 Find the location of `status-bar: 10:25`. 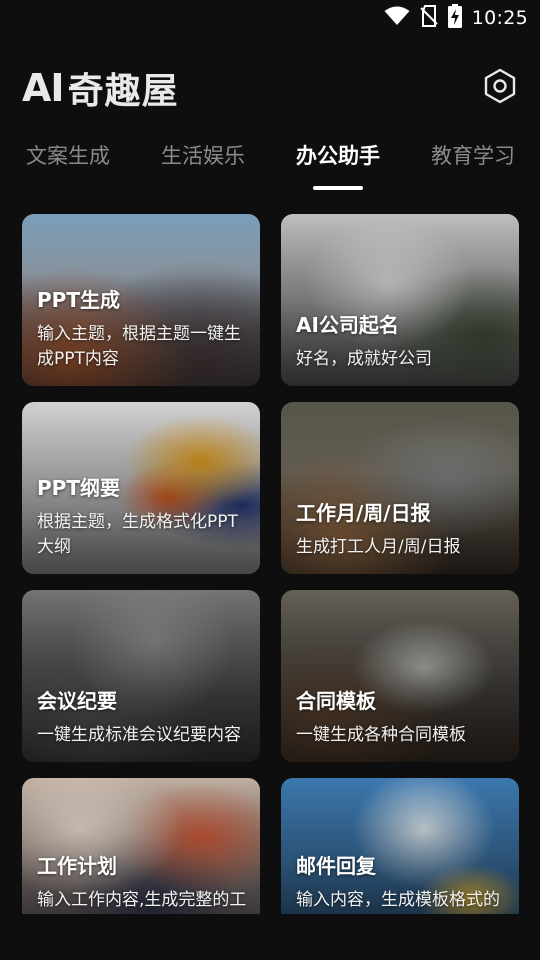

status-bar: 10:25 is located at coordinates (270, 18).